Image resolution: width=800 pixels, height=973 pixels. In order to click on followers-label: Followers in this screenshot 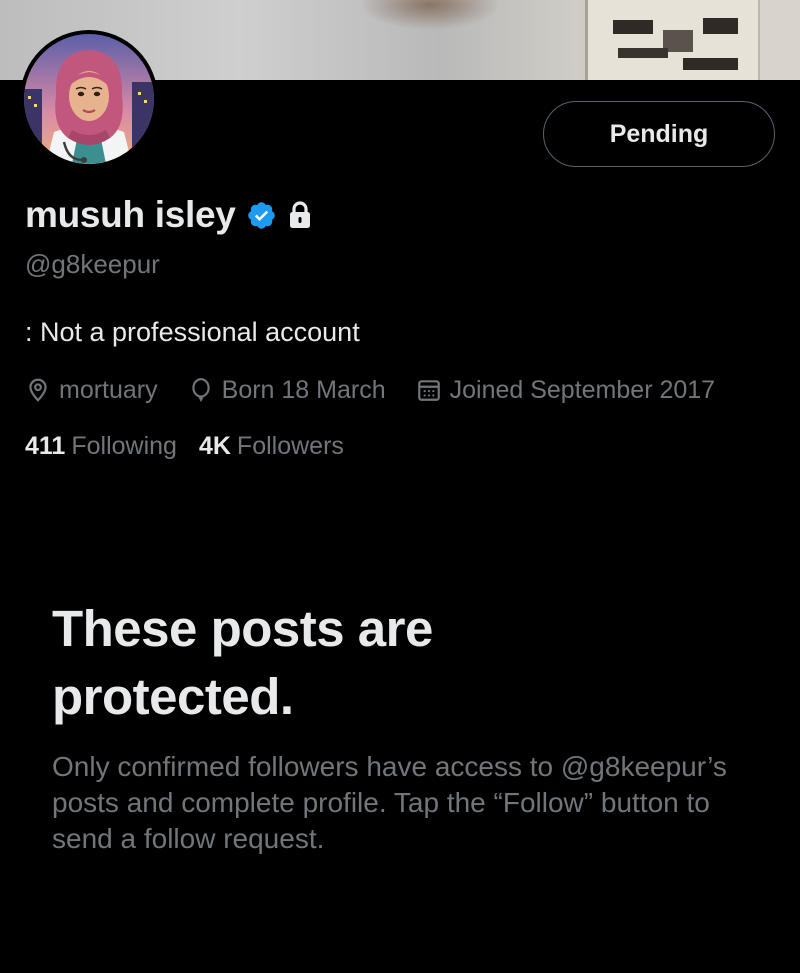, I will do `click(290, 446)`.